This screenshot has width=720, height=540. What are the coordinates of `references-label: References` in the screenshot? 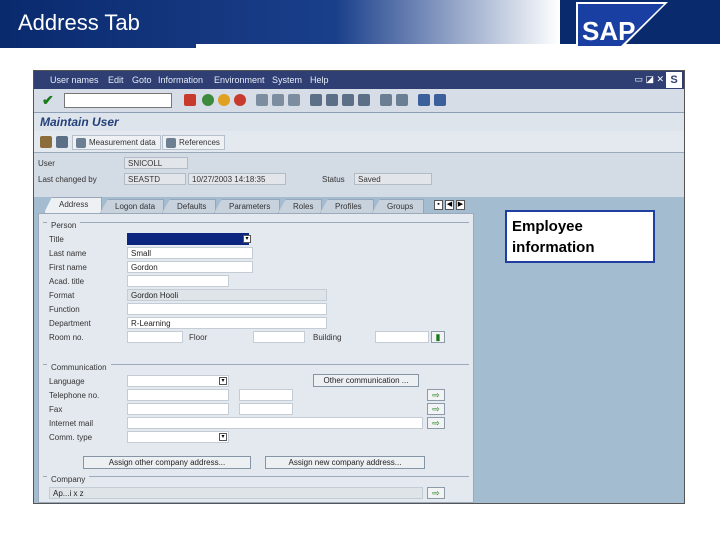 It's located at (199, 142).